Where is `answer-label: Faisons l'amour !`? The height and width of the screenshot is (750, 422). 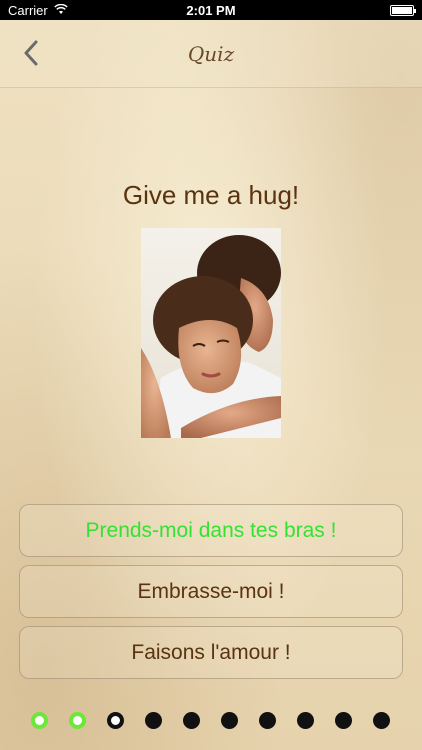
answer-label: Faisons l'amour ! is located at coordinates (211, 652).